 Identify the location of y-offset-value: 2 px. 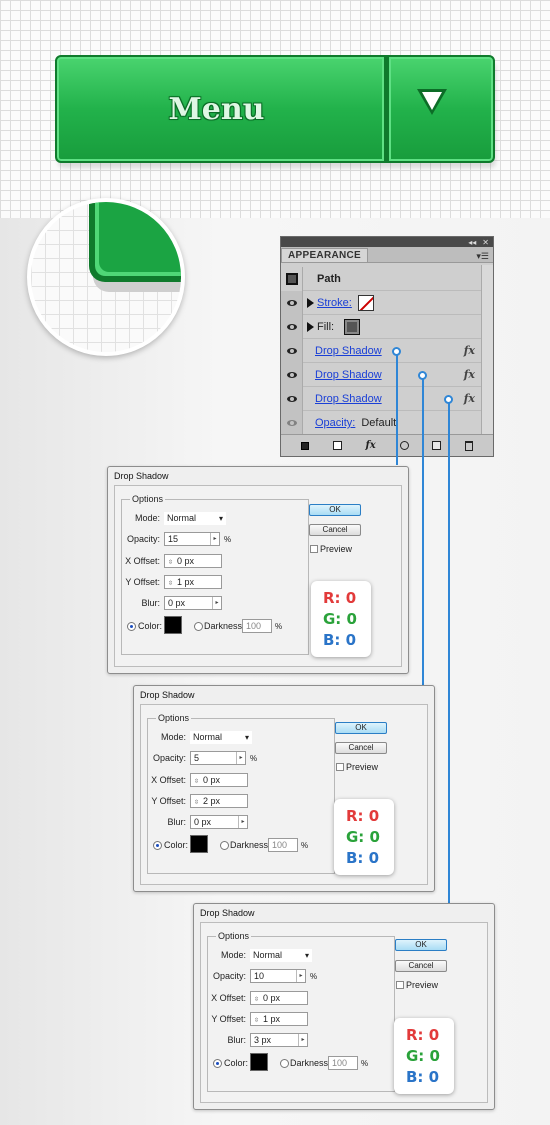
(212, 801).